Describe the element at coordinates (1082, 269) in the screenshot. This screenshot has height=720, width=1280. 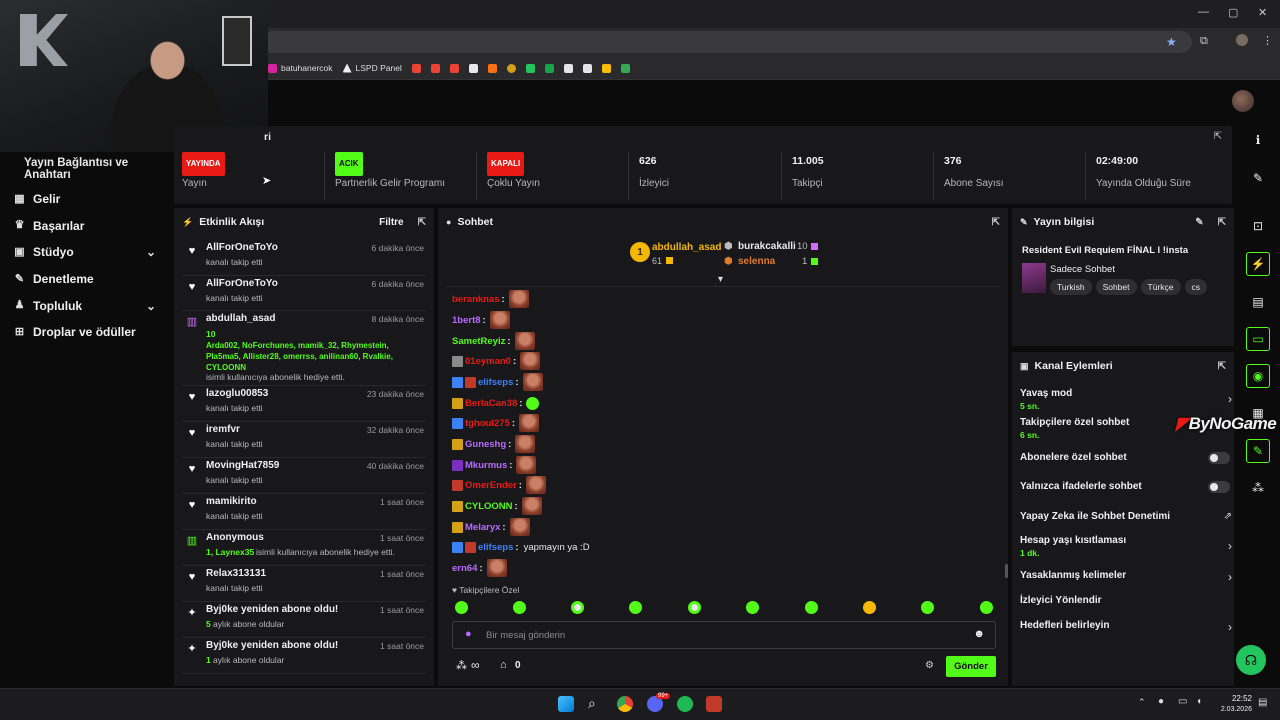
I see `category-name: Sadece Sohbet` at that location.